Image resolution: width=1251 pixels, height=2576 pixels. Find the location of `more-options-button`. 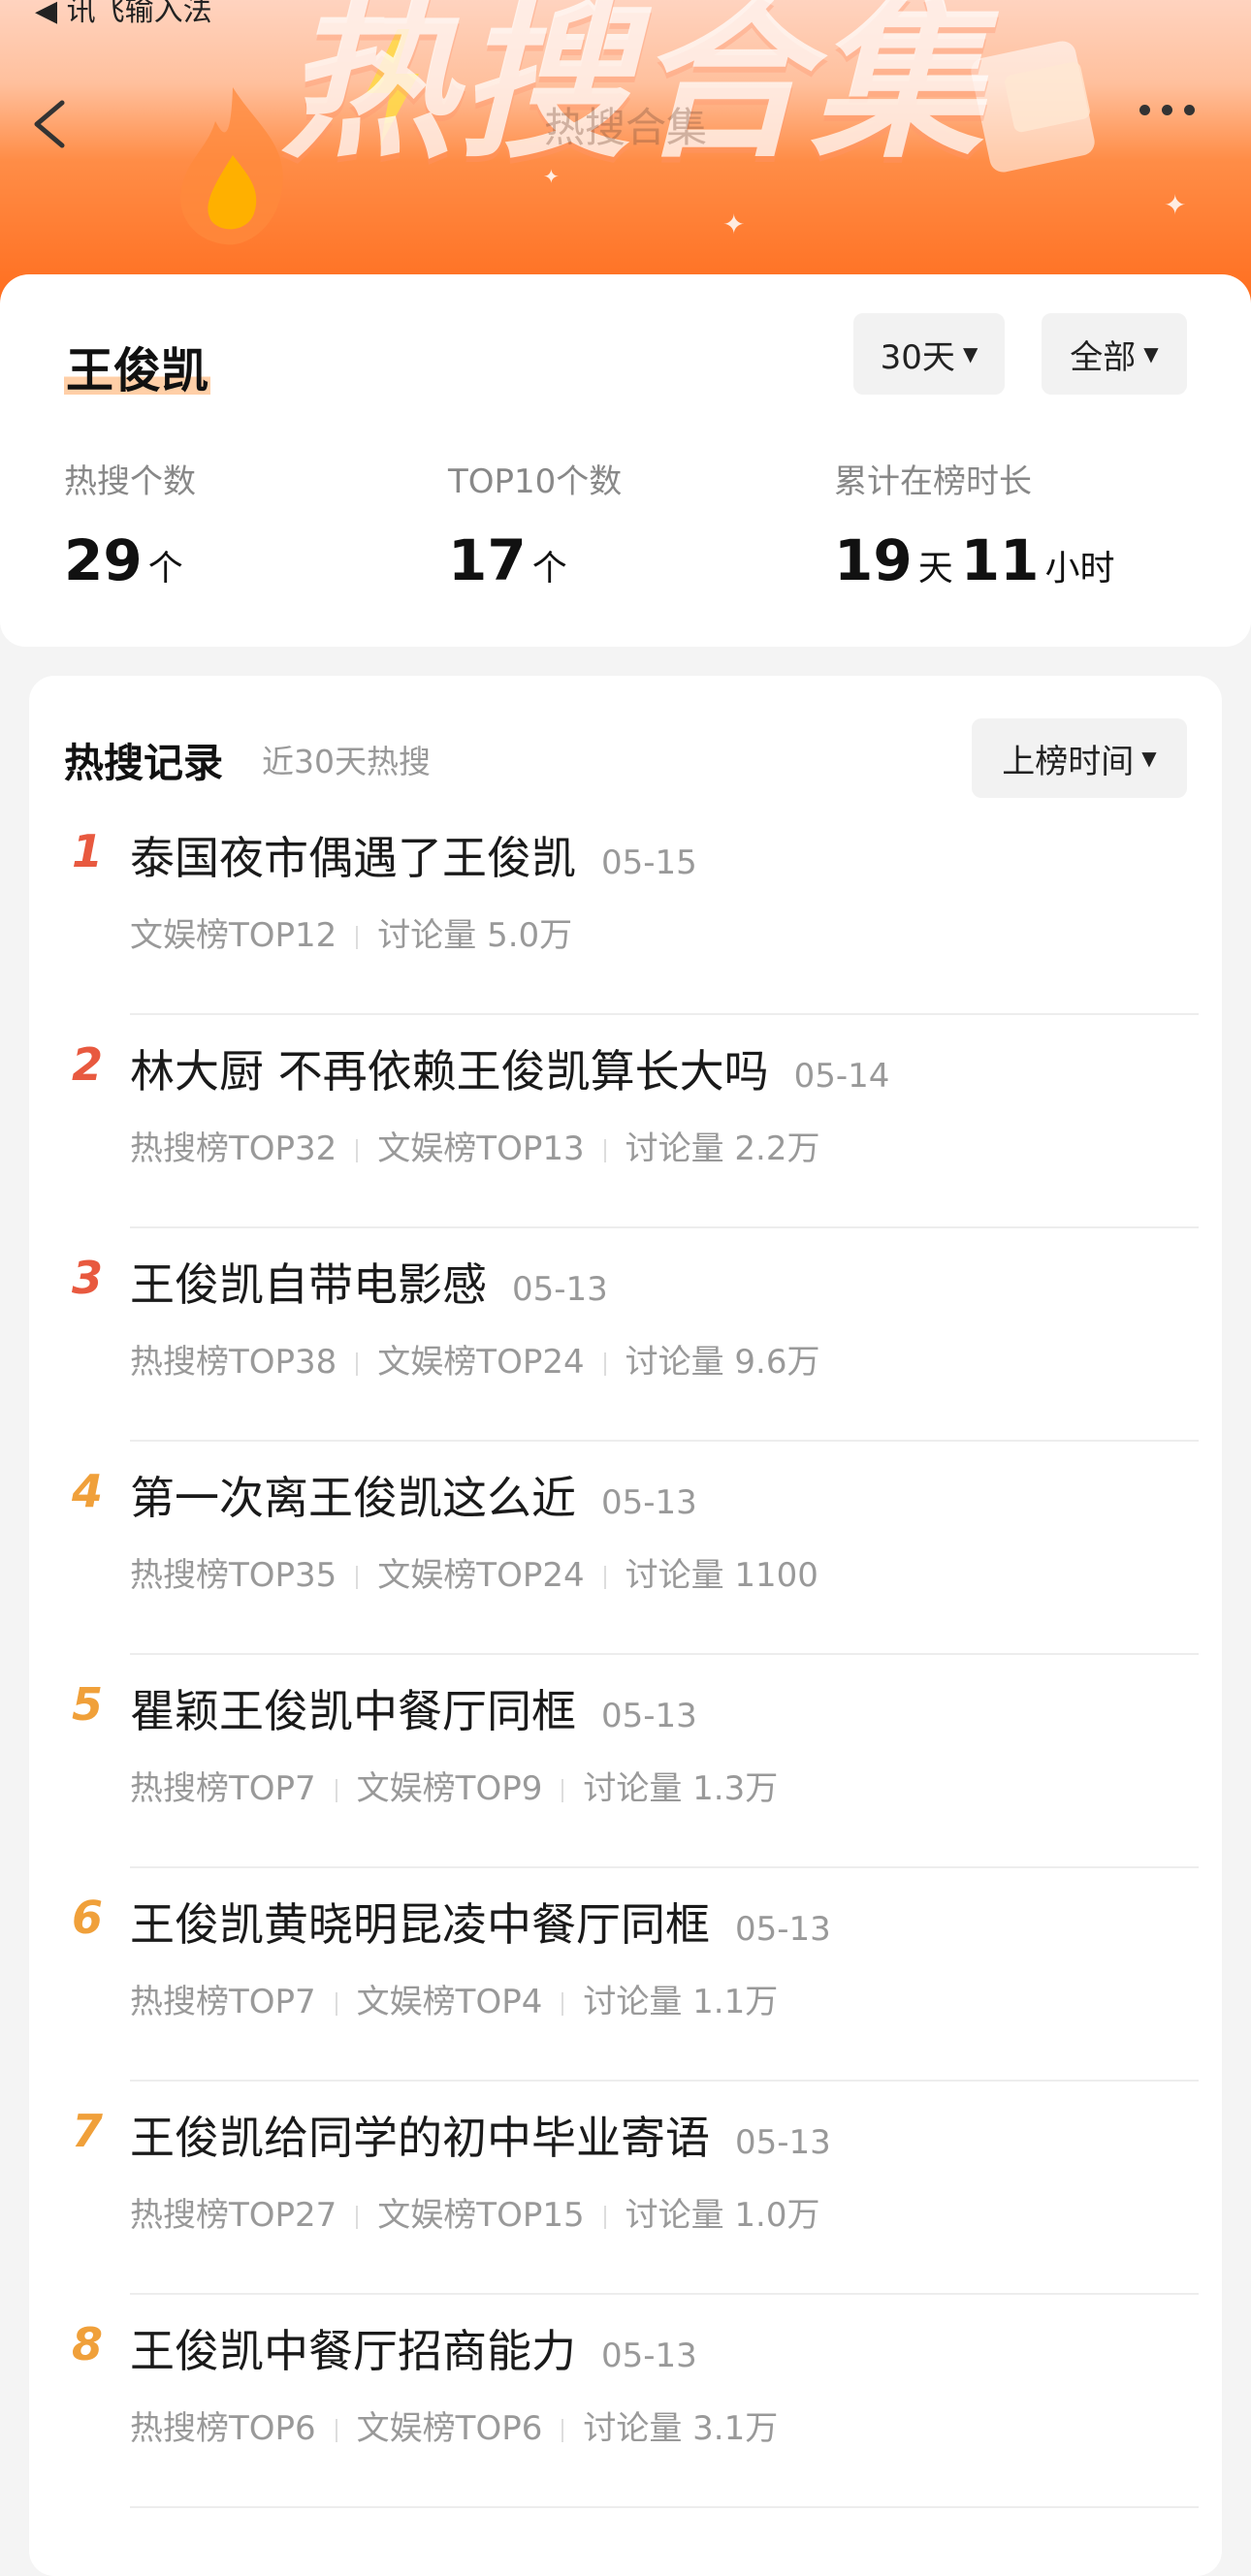

more-options-button is located at coordinates (1178, 120).